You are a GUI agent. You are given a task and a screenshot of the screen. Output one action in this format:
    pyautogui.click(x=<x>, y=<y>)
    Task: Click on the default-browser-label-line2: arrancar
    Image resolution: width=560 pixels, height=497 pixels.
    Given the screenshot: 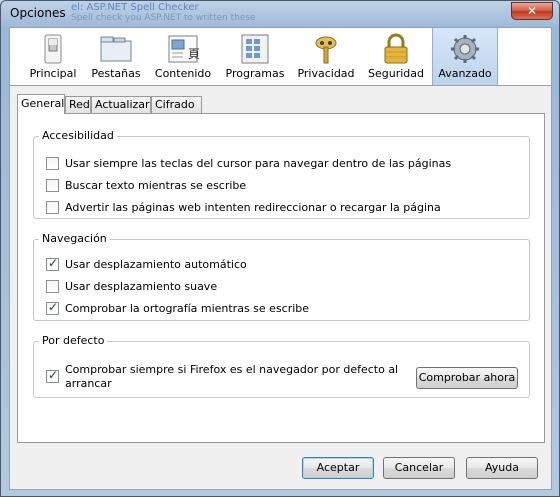 What is the action you would take?
    pyautogui.click(x=88, y=383)
    